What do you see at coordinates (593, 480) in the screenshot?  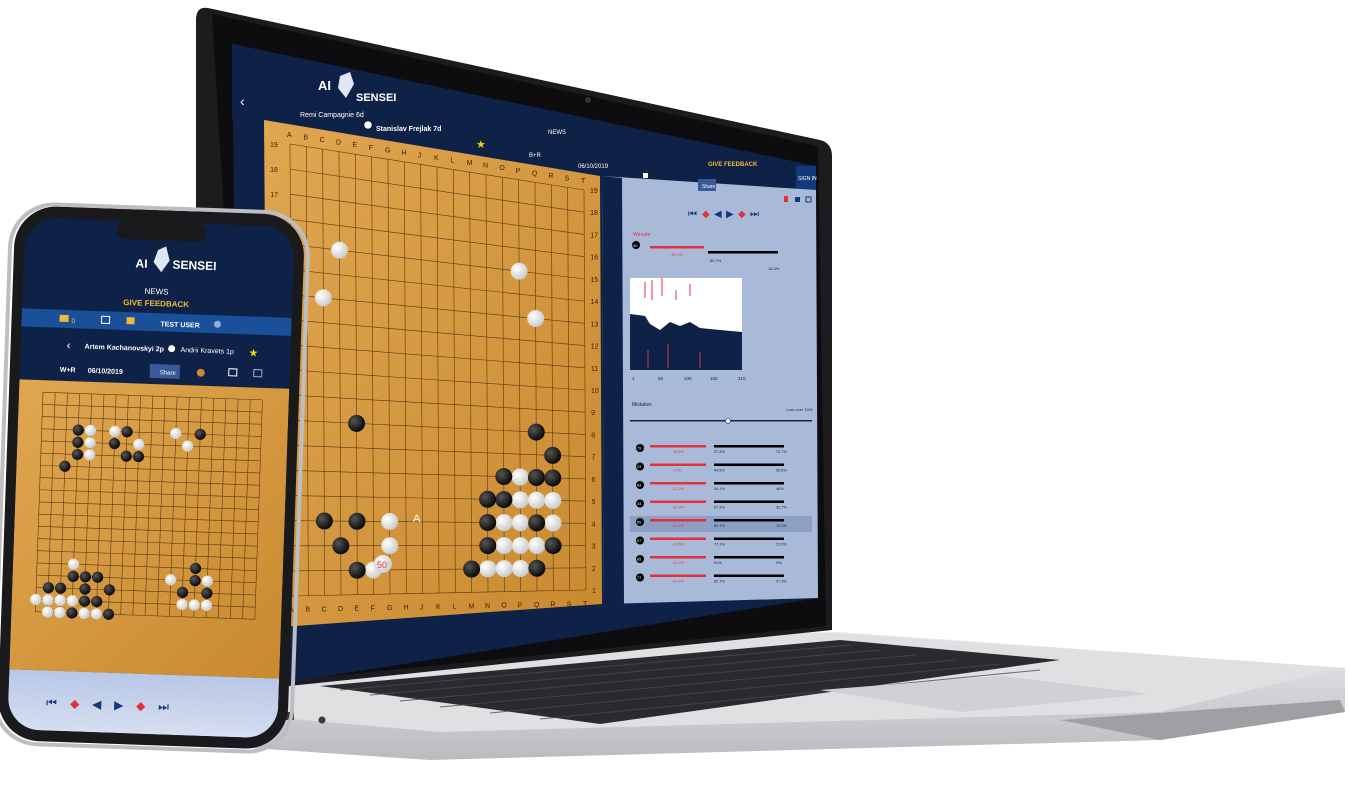 I see `row-label: 6` at bounding box center [593, 480].